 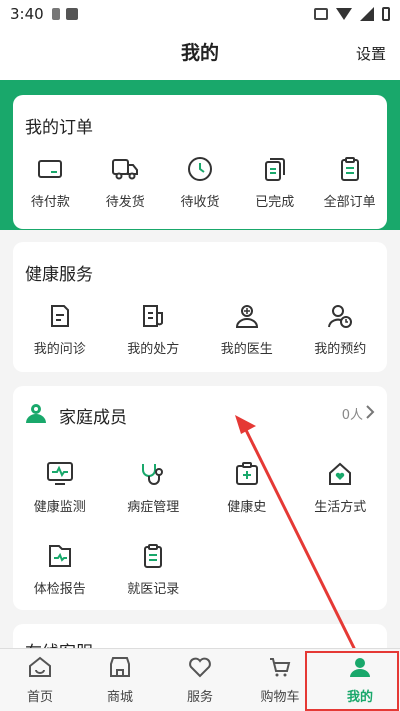 What do you see at coordinates (120, 669) in the screenshot?
I see `shop-icon` at bounding box center [120, 669].